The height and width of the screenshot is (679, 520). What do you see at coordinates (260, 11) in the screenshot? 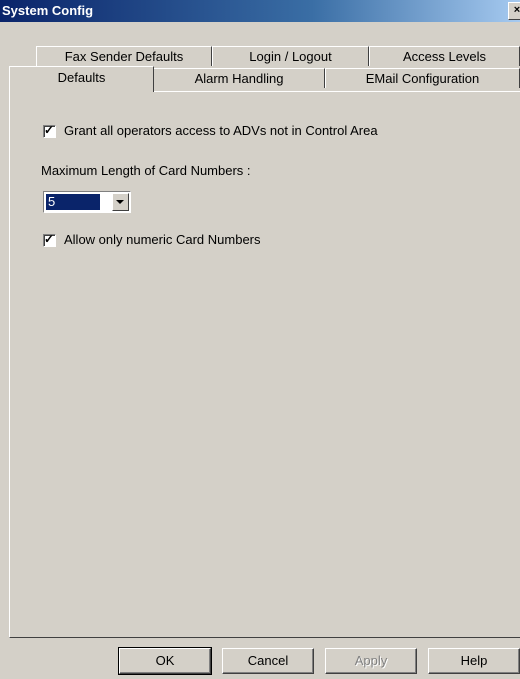
I see `title-bar: System Config ×` at bounding box center [260, 11].